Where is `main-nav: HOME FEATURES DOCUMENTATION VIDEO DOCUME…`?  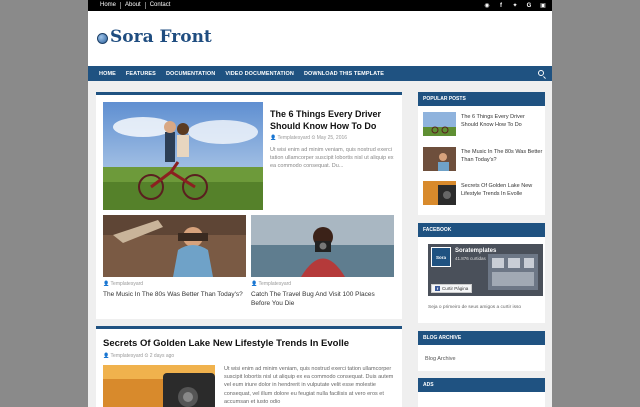
main-nav: HOME FEATURES DOCUMENTATION VIDEO DOCUME… is located at coordinates (320, 73).